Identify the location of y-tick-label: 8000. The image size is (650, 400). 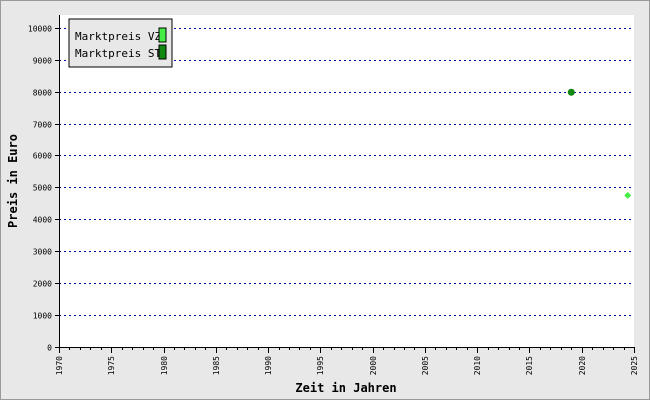
(42, 93).